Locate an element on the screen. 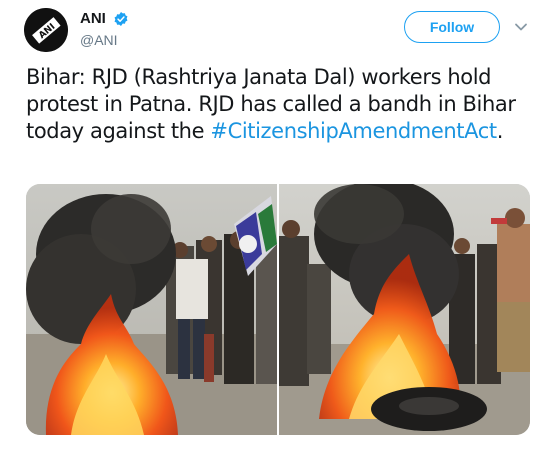 This screenshot has height=452, width=560. display-name: ANI is located at coordinates (93, 18).